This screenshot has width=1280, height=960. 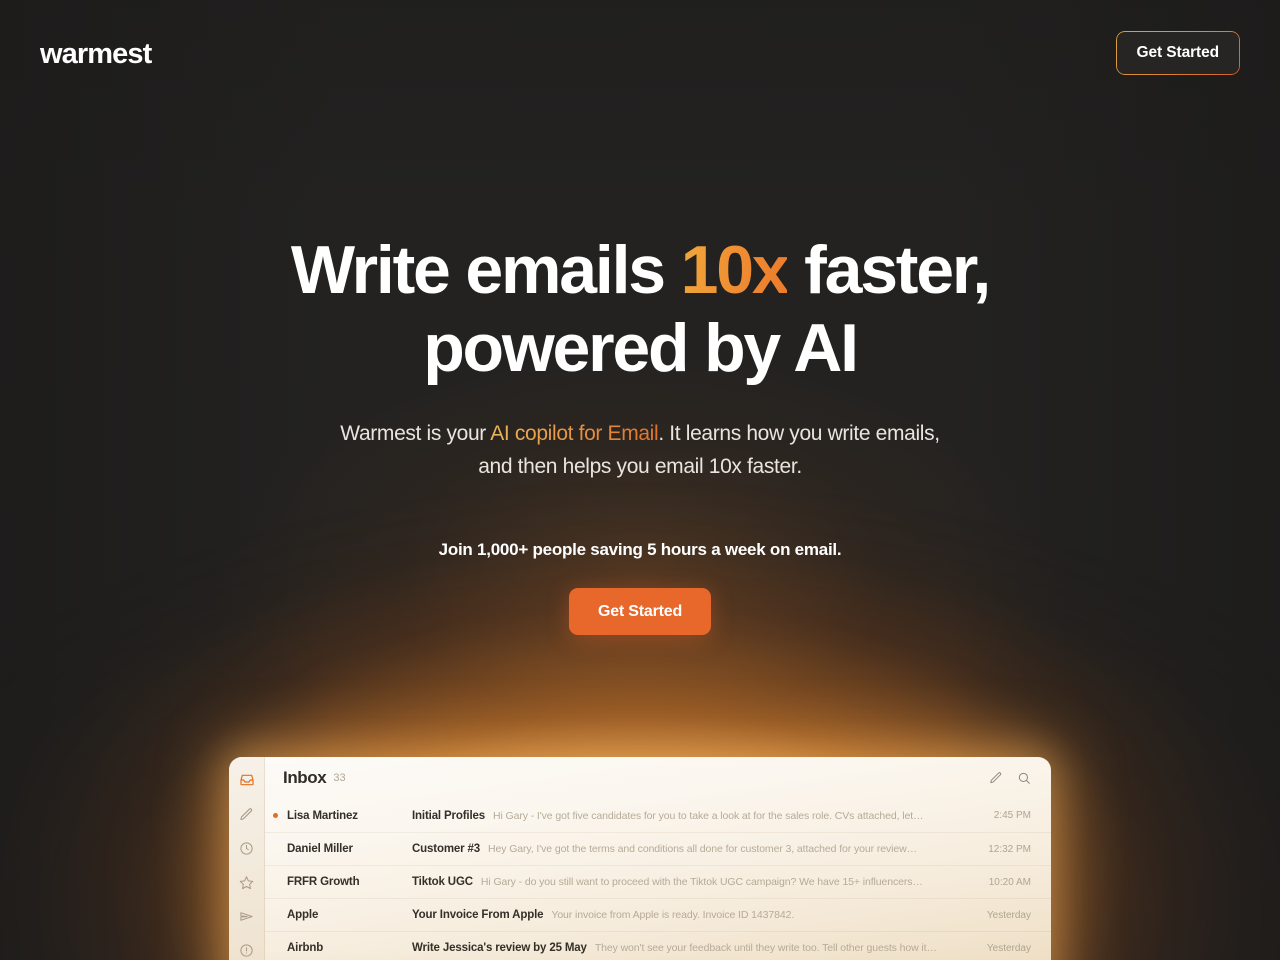 I want to click on nav-get-started-label: Get Started, so click(x=1178, y=52).